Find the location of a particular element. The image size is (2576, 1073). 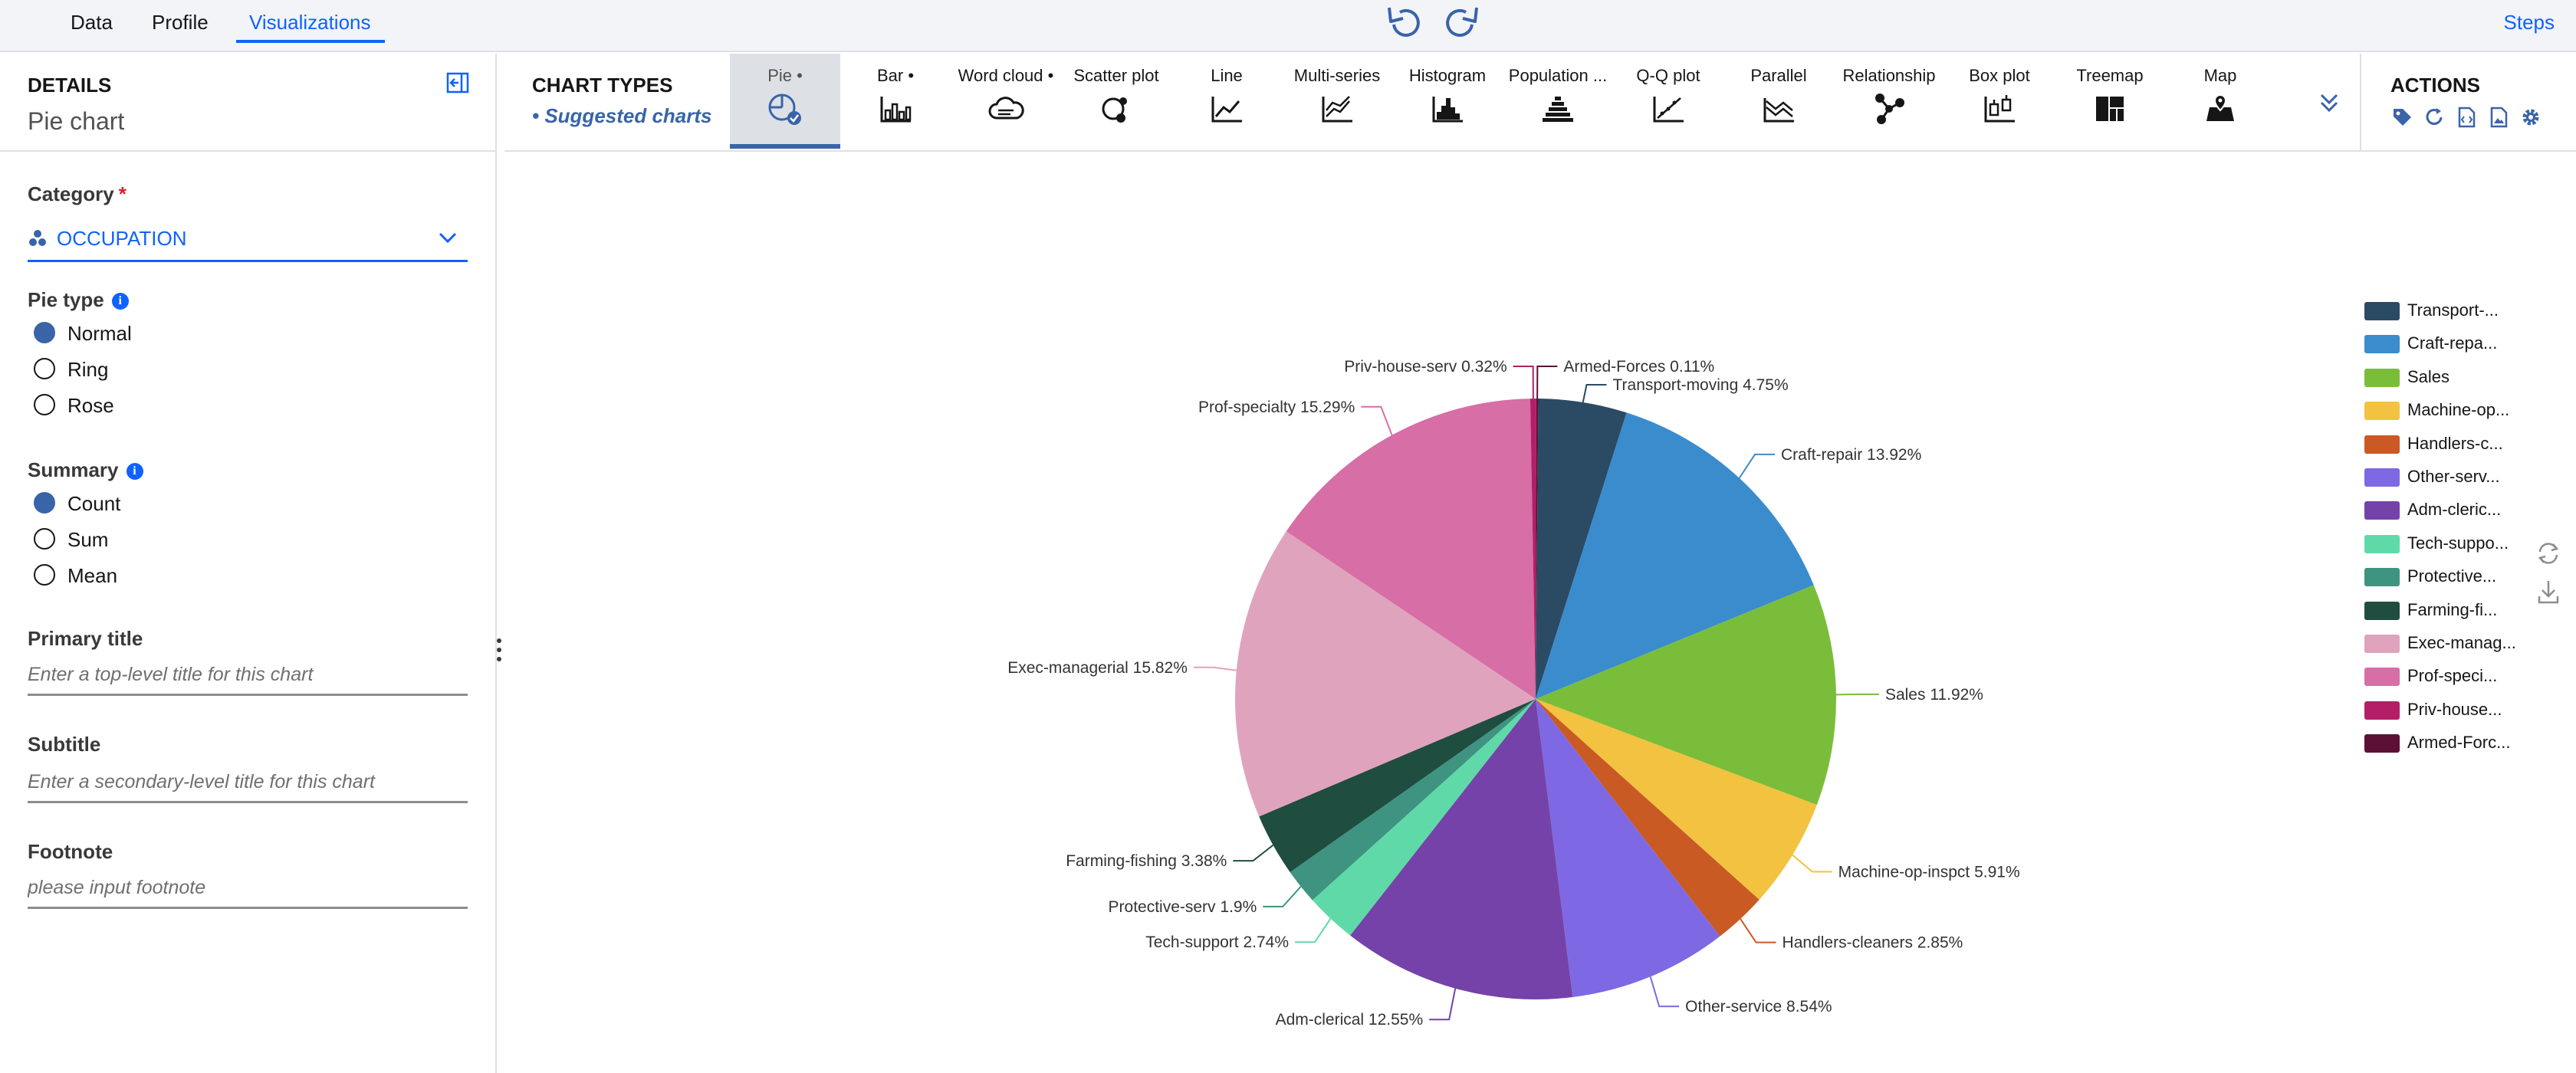

slice-label: Other-service 8.54% is located at coordinates (1758, 1007).